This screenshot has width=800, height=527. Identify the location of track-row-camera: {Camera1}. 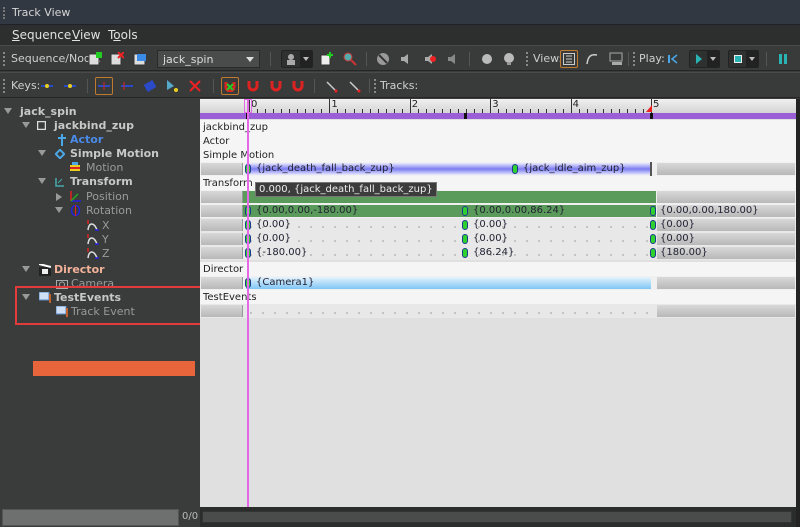
(498, 283).